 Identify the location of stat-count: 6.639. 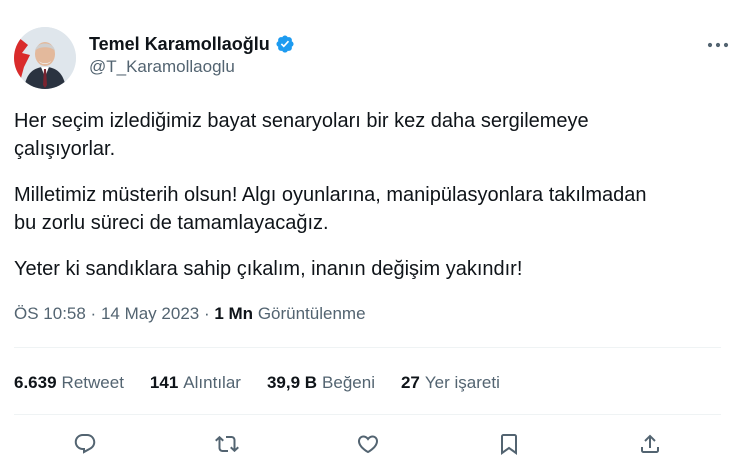
(35, 382).